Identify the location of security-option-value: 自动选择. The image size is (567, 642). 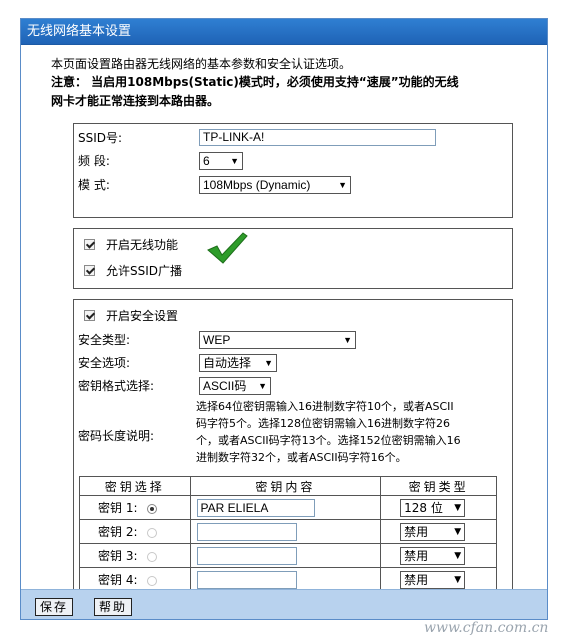
(227, 363).